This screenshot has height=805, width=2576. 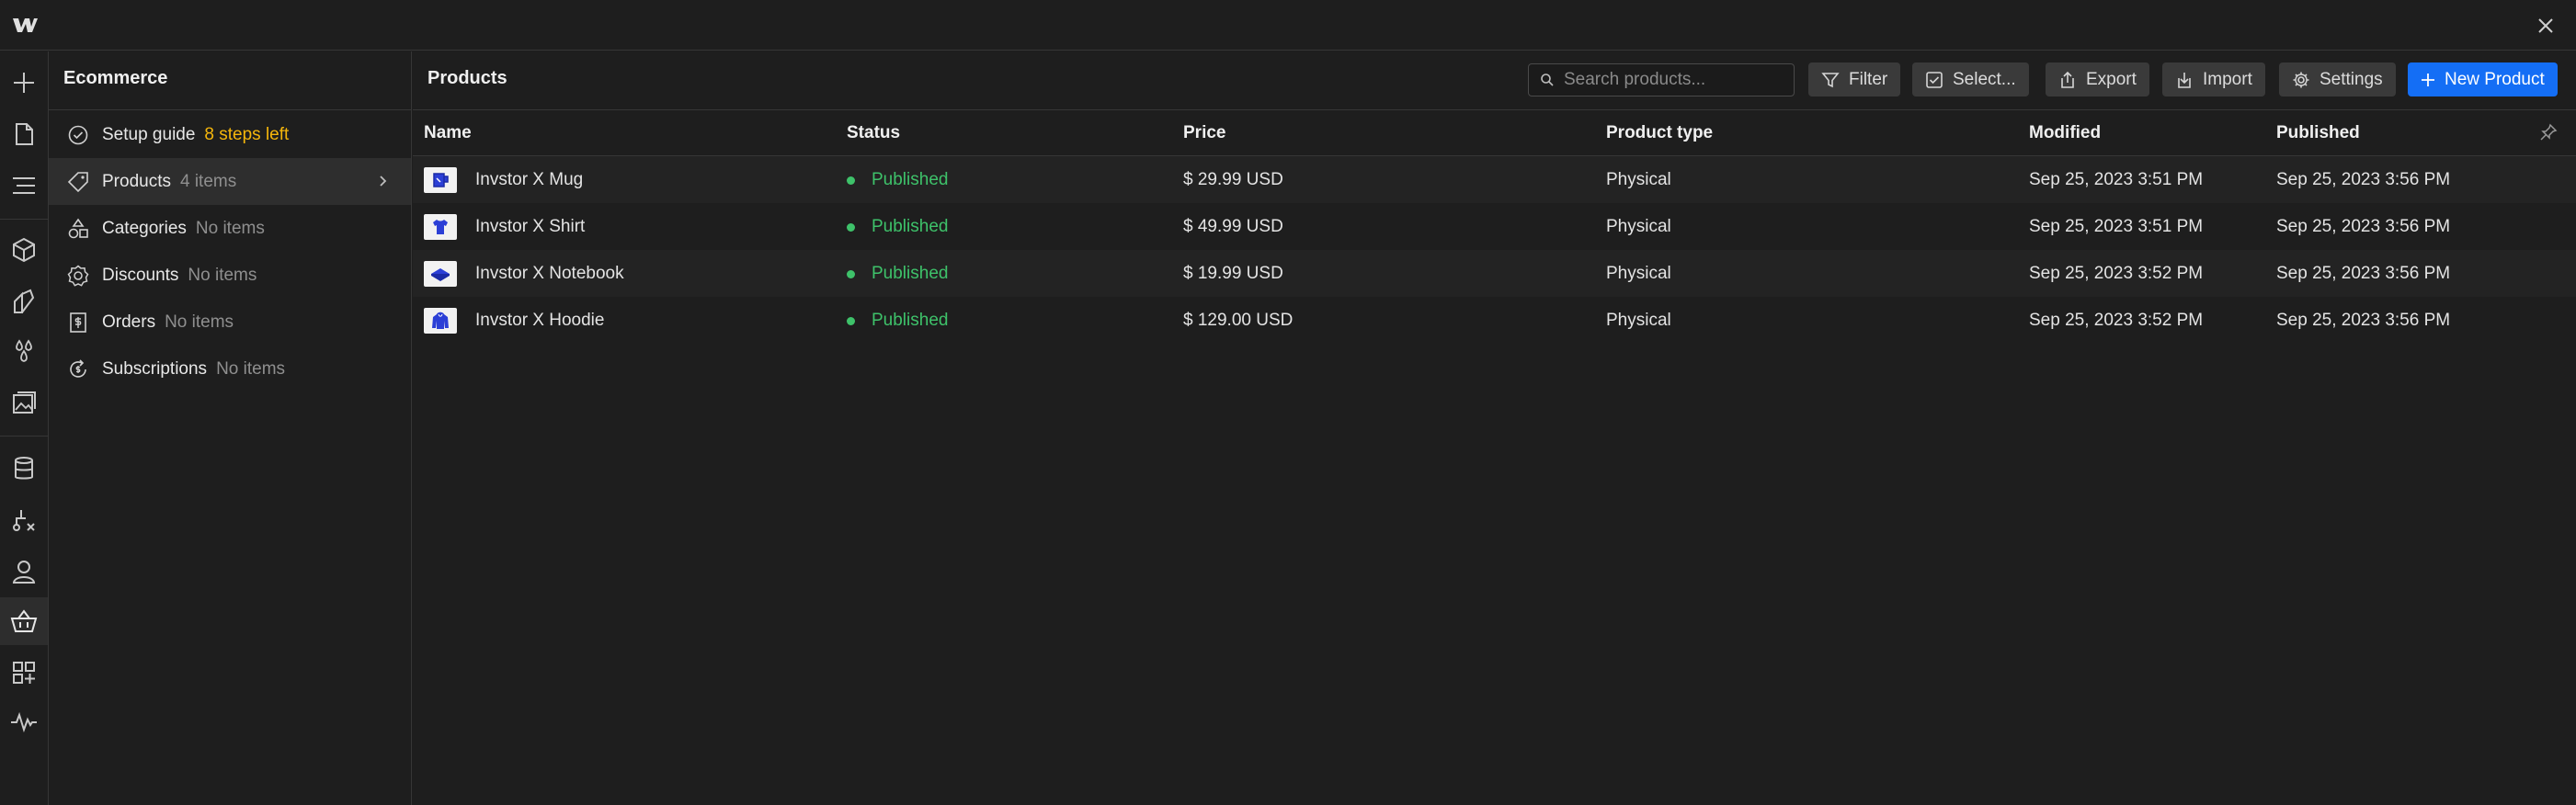 I want to click on column-header-published: Published, so click(x=2318, y=133).